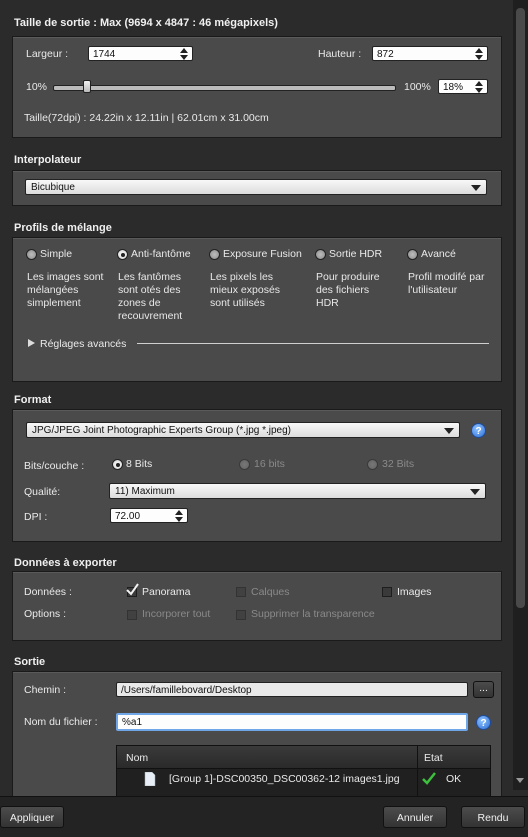 This screenshot has width=528, height=837. Describe the element at coordinates (150, 779) in the screenshot. I see `file-icon` at that location.